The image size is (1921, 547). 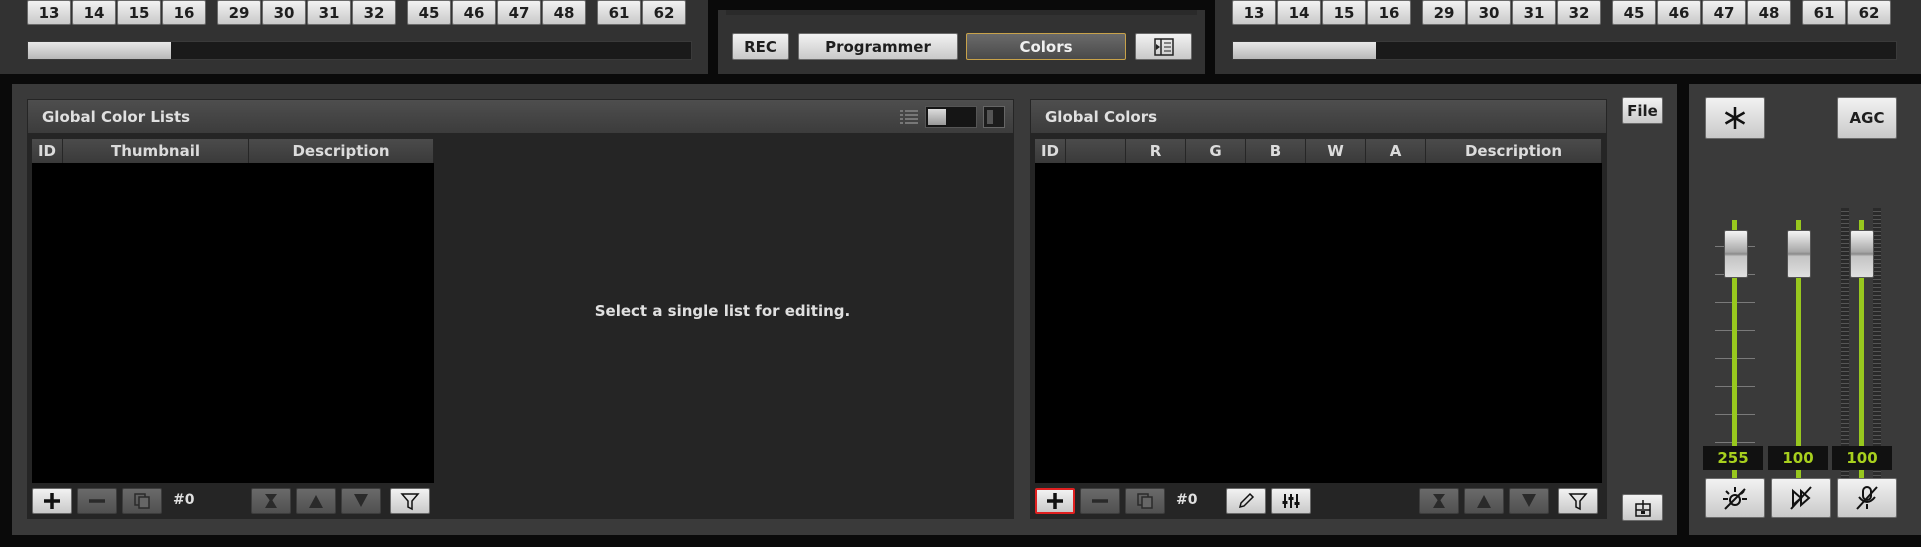 I want to click on colors-toolbar: #0, so click(x=1318, y=502).